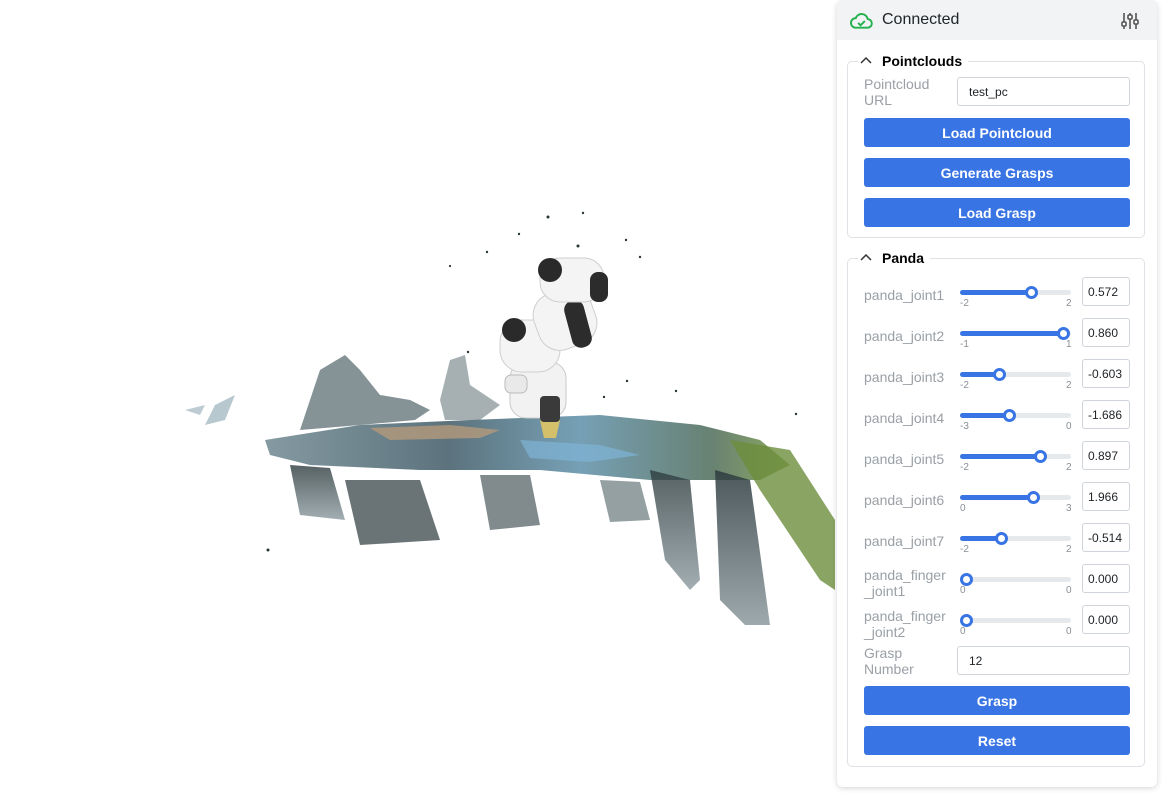 The height and width of the screenshot is (804, 1166). I want to click on joint-label: panda_joint4, so click(904, 418).